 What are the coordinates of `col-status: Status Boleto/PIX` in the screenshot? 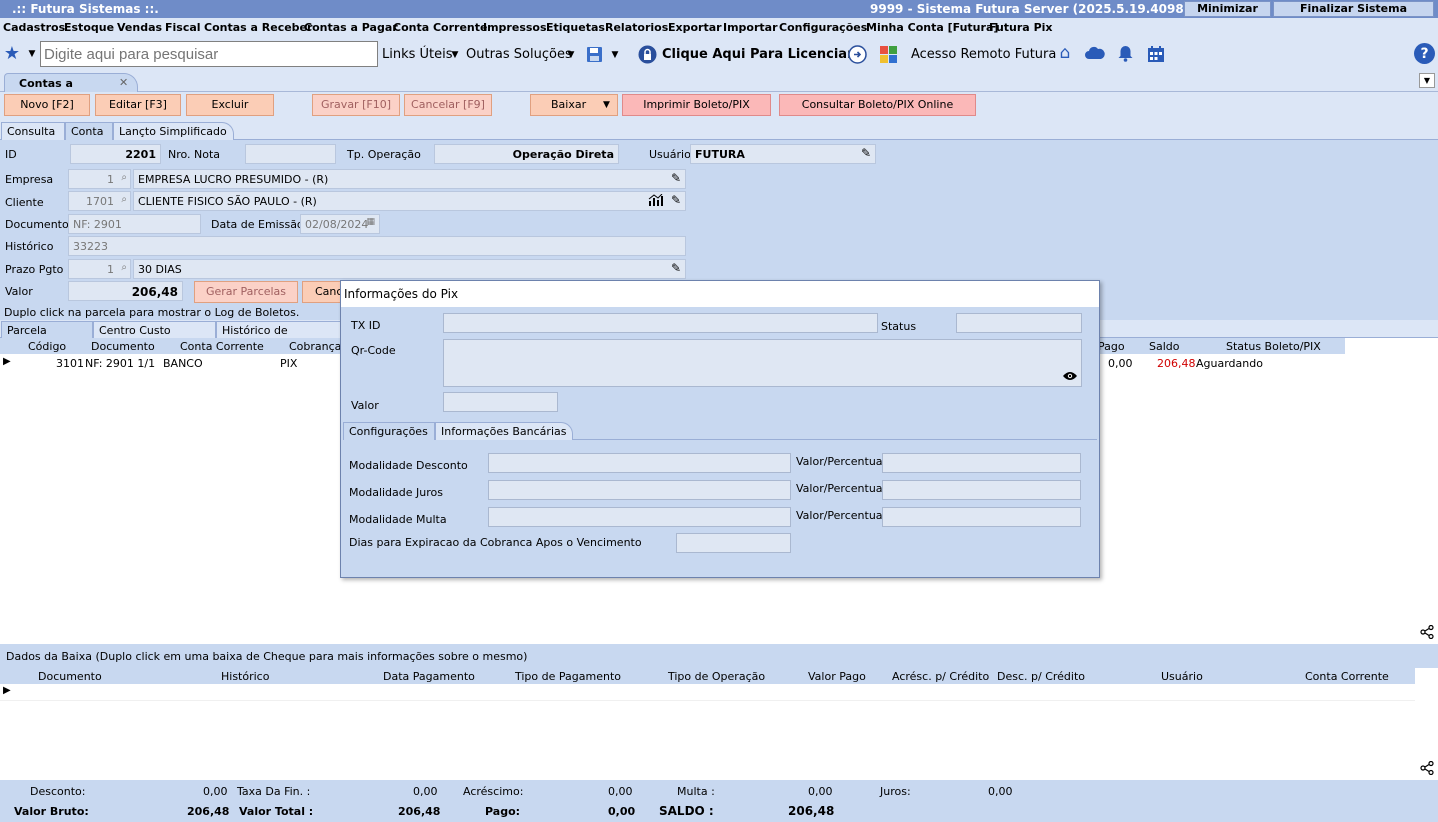 It's located at (1273, 346).